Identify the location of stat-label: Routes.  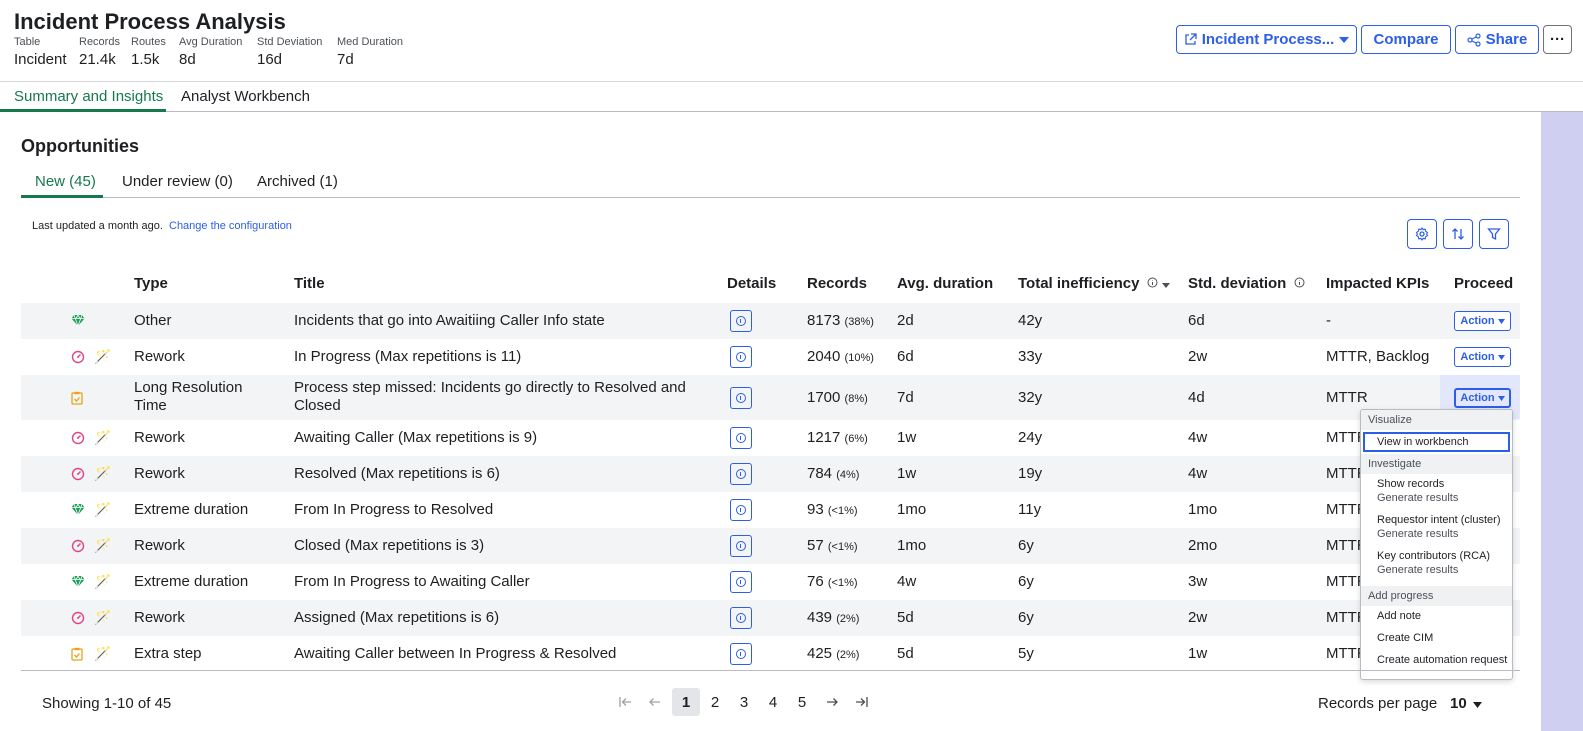
(148, 42).